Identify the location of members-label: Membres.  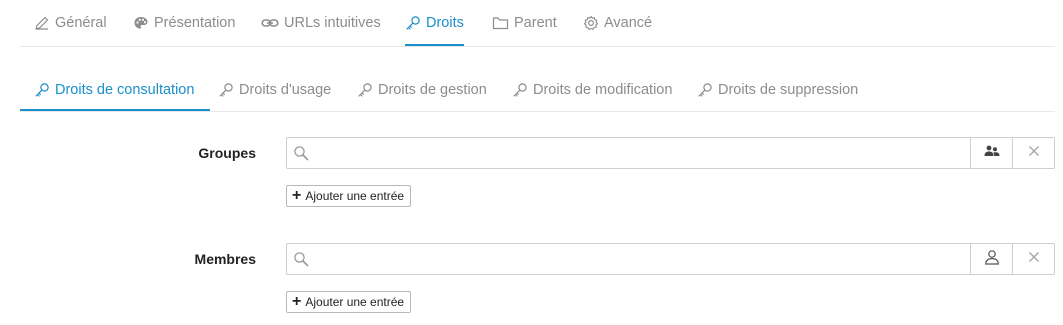
(225, 259).